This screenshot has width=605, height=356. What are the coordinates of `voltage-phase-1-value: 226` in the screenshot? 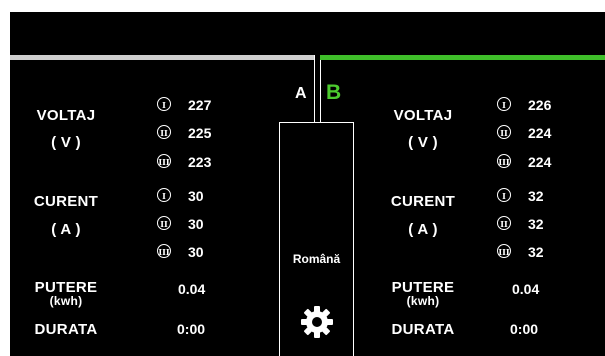 It's located at (540, 105).